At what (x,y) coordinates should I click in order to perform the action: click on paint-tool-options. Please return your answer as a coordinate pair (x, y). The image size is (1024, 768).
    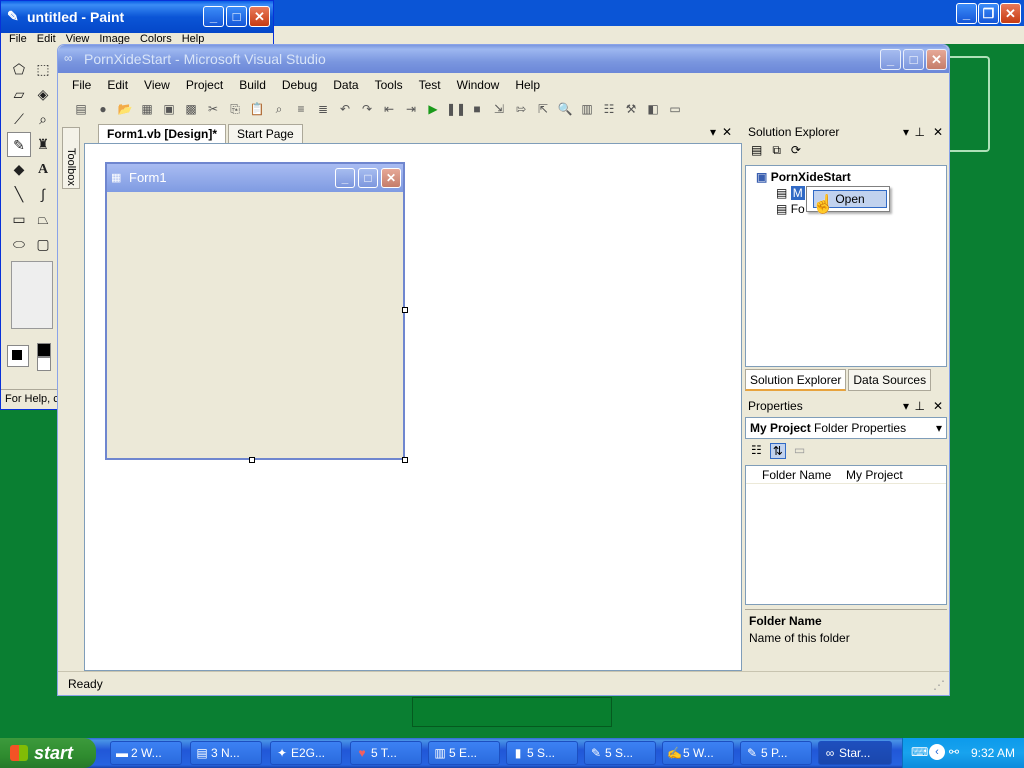
    Looking at the image, I should click on (32, 295).